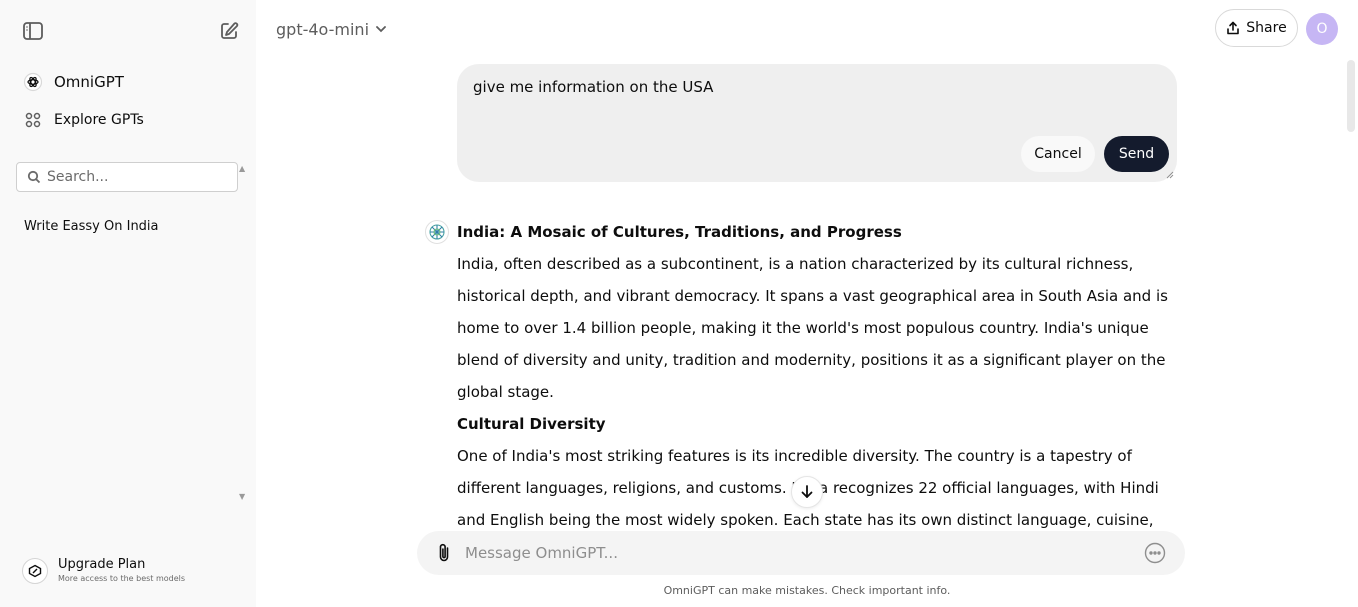  I want to click on upgrade-plan-subtitle: More access to the best models, so click(122, 578).